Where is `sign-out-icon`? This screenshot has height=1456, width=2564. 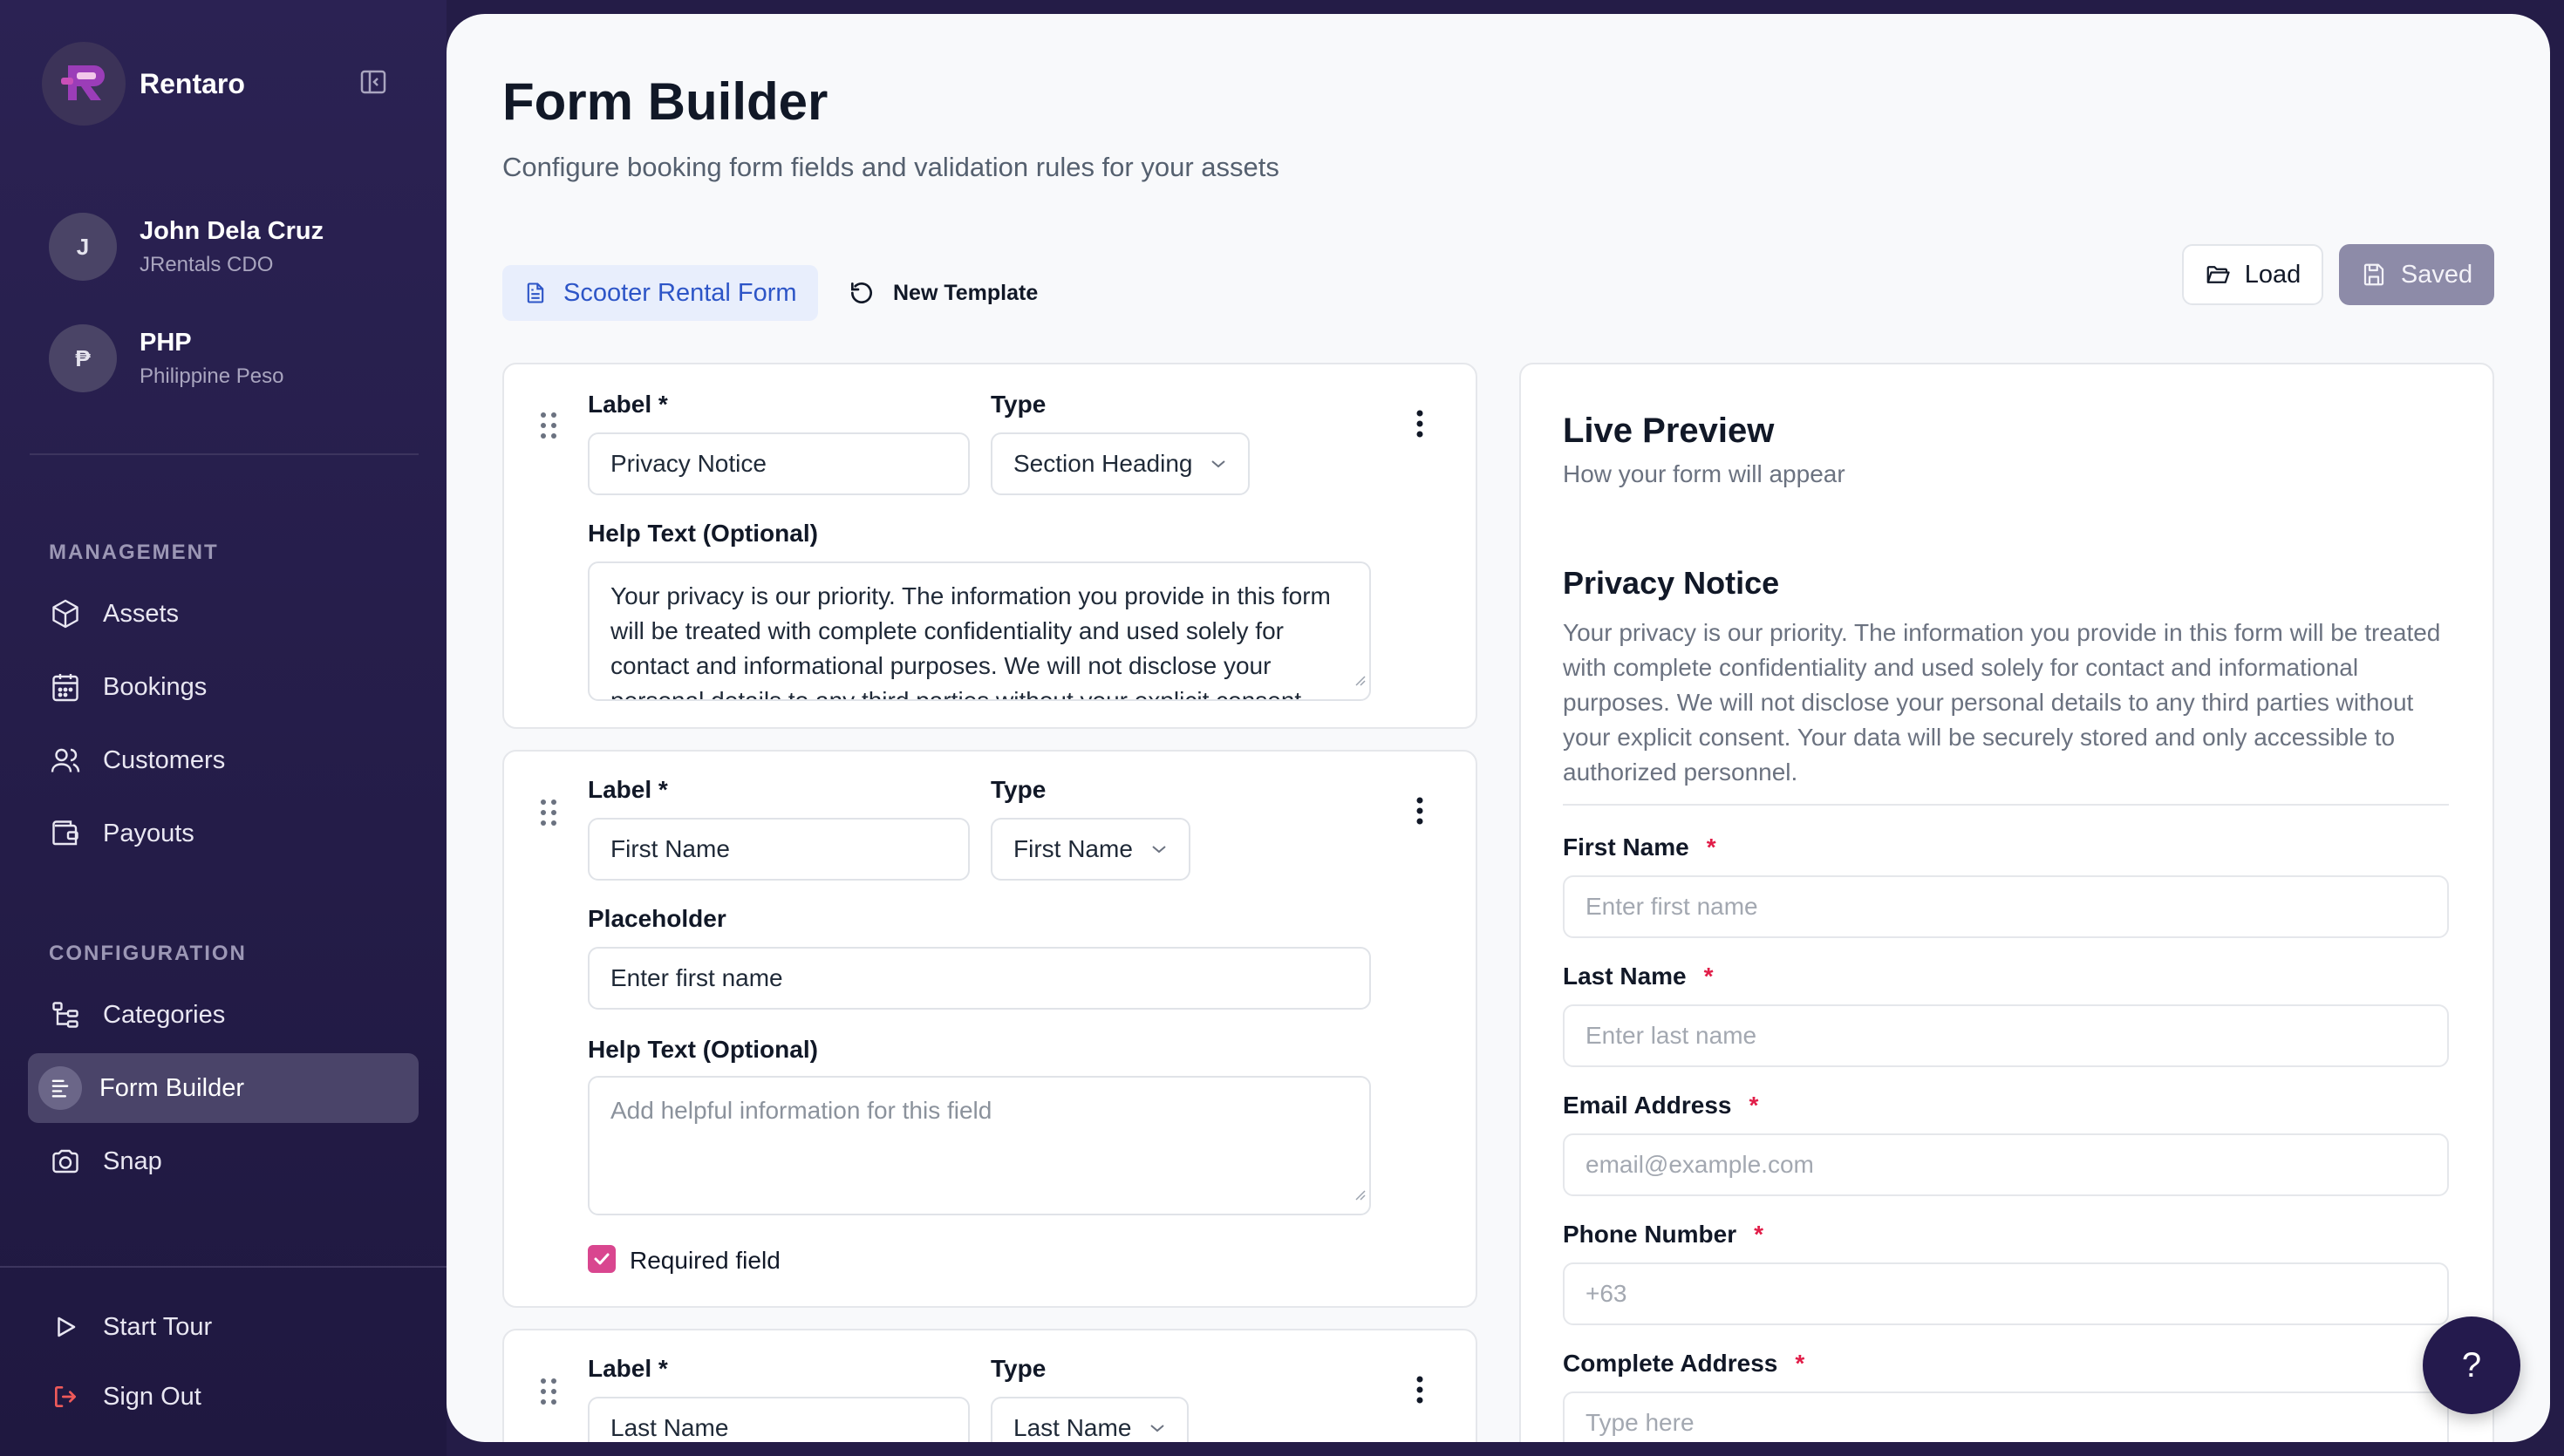 sign-out-icon is located at coordinates (65, 1396).